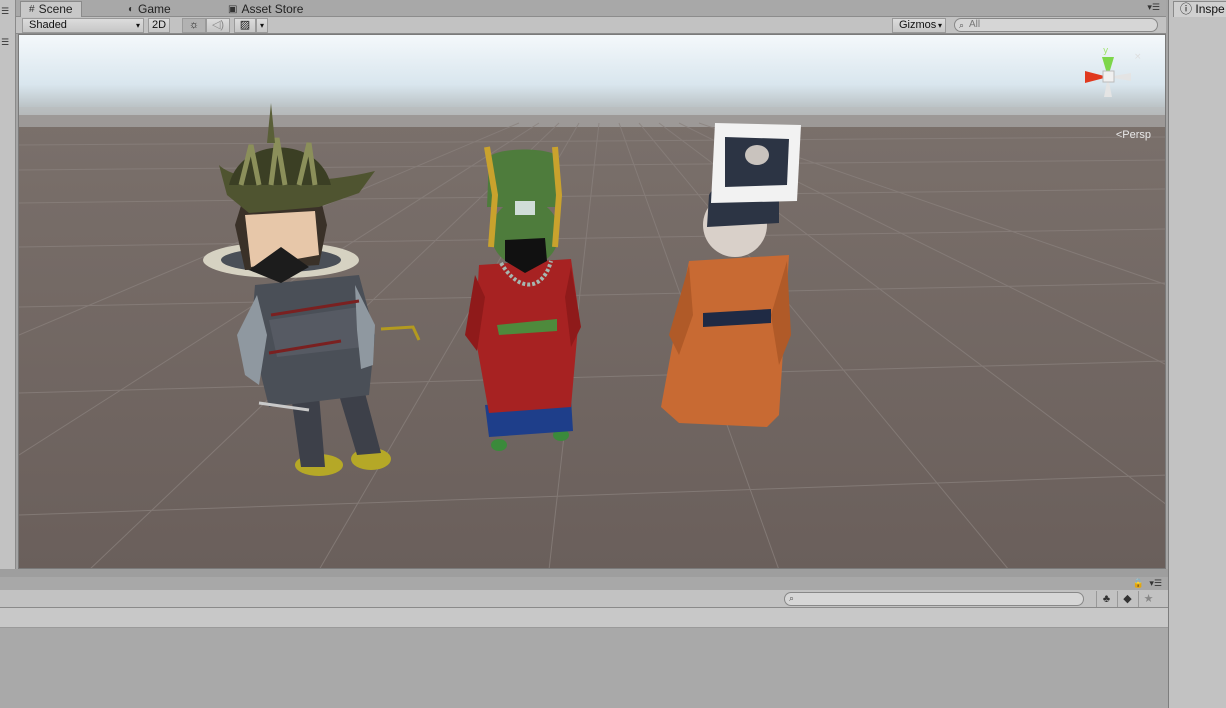  I want to click on lighting-toggle-button: ☼, so click(194, 25).